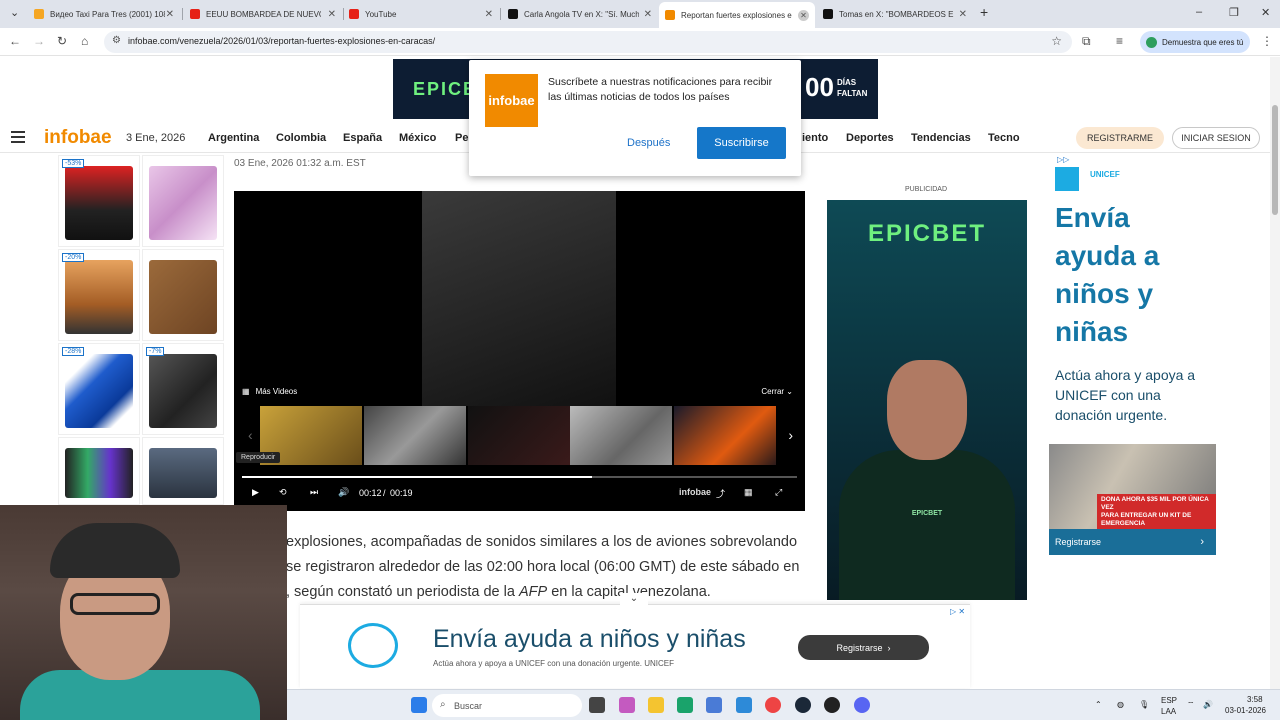  I want to click on windows-start-icon, so click(419, 705).